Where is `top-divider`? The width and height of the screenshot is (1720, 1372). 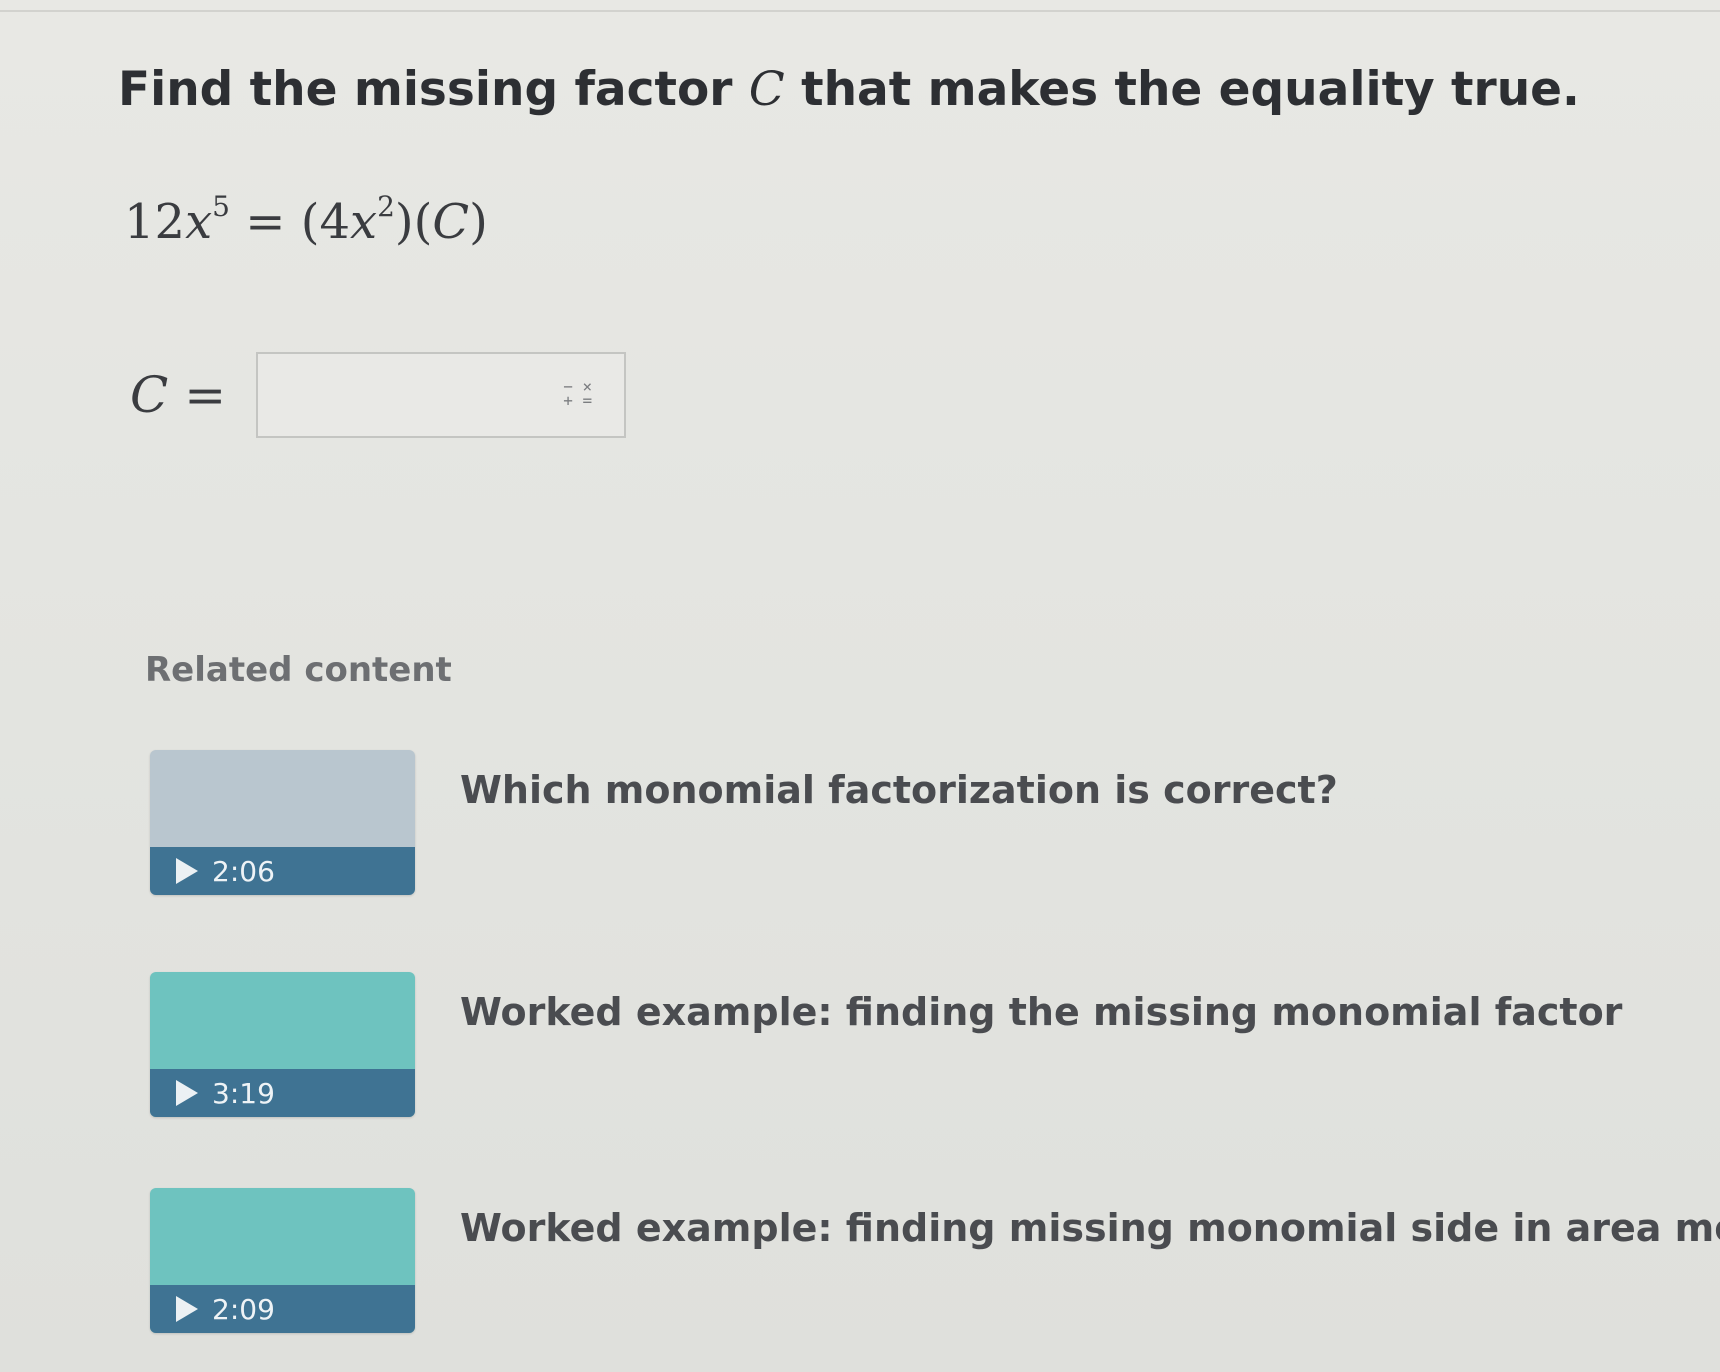
top-divider is located at coordinates (860, 11).